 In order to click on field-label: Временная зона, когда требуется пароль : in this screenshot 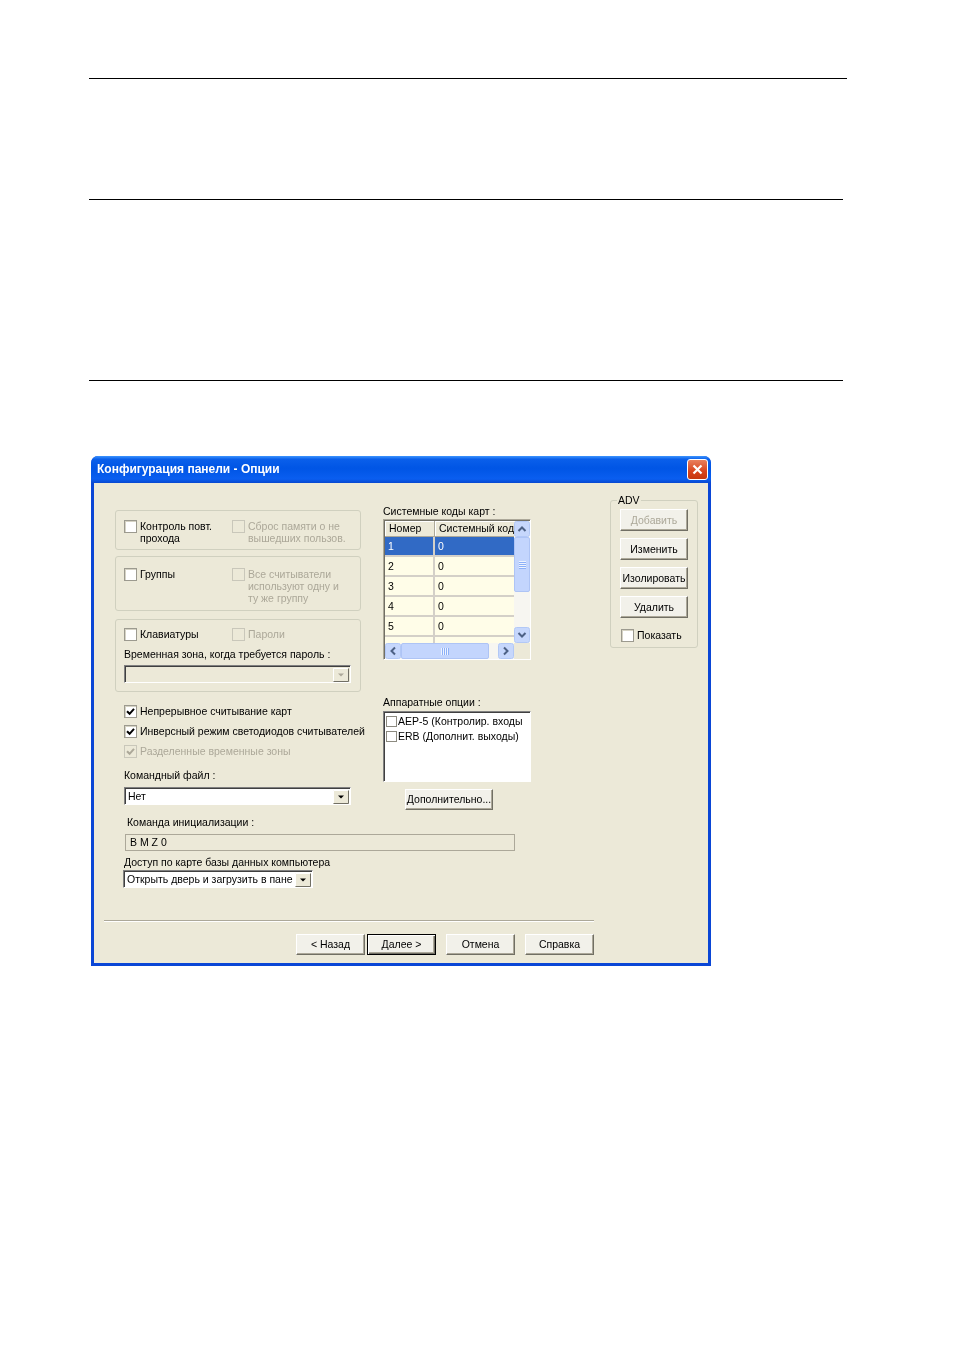, I will do `click(228, 654)`.